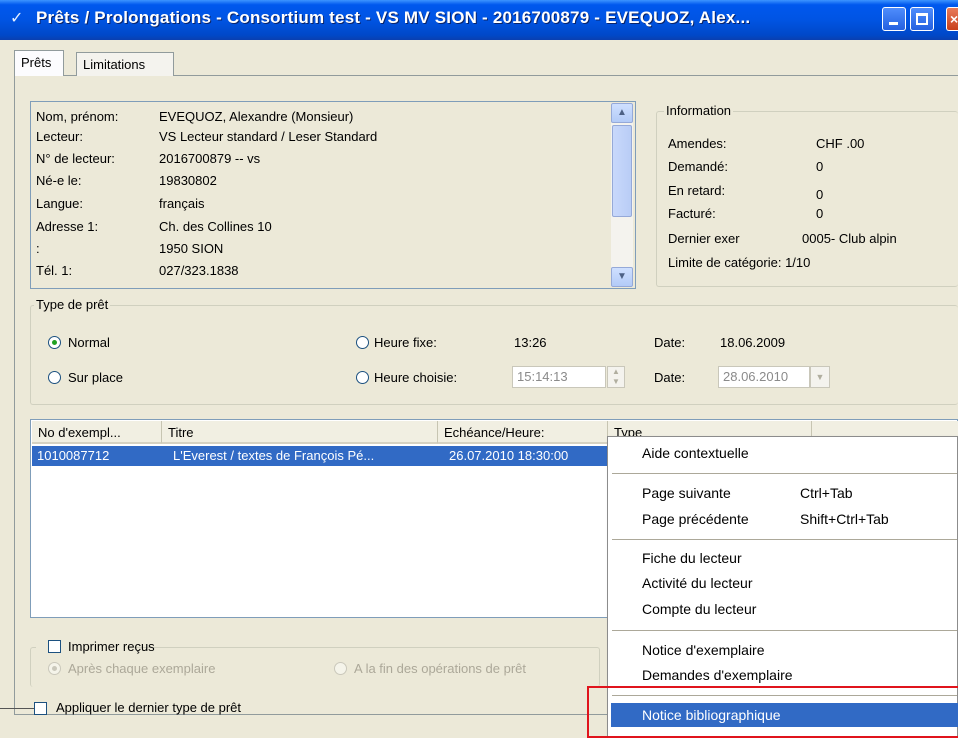 The width and height of the screenshot is (958, 738). What do you see at coordinates (149, 707) in the screenshot?
I see `apply-last-label: Appliquer le dernier type de prêt` at bounding box center [149, 707].